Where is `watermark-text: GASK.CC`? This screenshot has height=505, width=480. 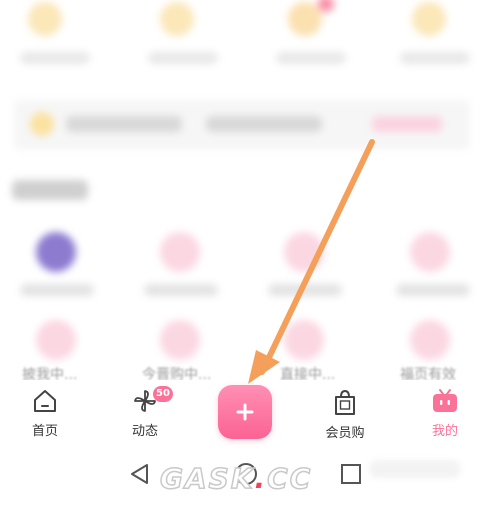
watermark-text: GASK.CC is located at coordinates (236, 478).